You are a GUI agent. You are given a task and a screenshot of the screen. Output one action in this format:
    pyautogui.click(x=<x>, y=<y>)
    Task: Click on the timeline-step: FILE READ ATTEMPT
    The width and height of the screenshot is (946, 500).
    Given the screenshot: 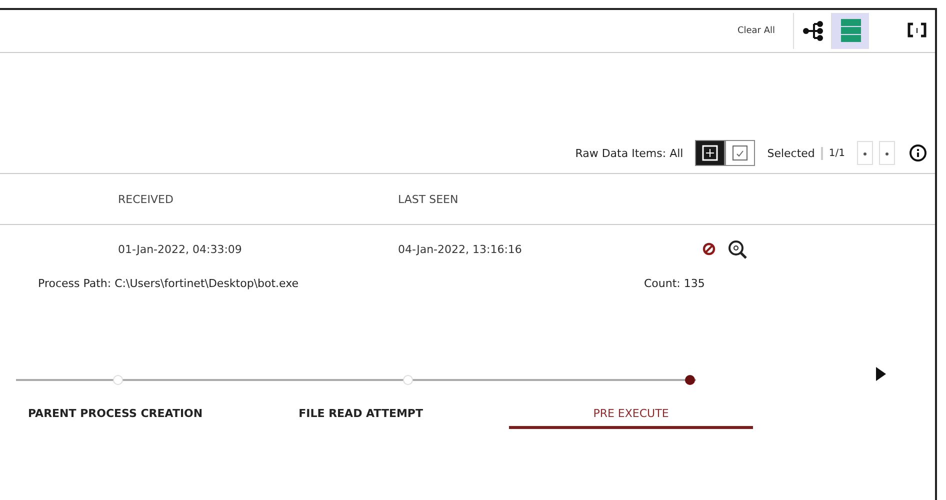 What is the action you would take?
    pyautogui.click(x=360, y=415)
    